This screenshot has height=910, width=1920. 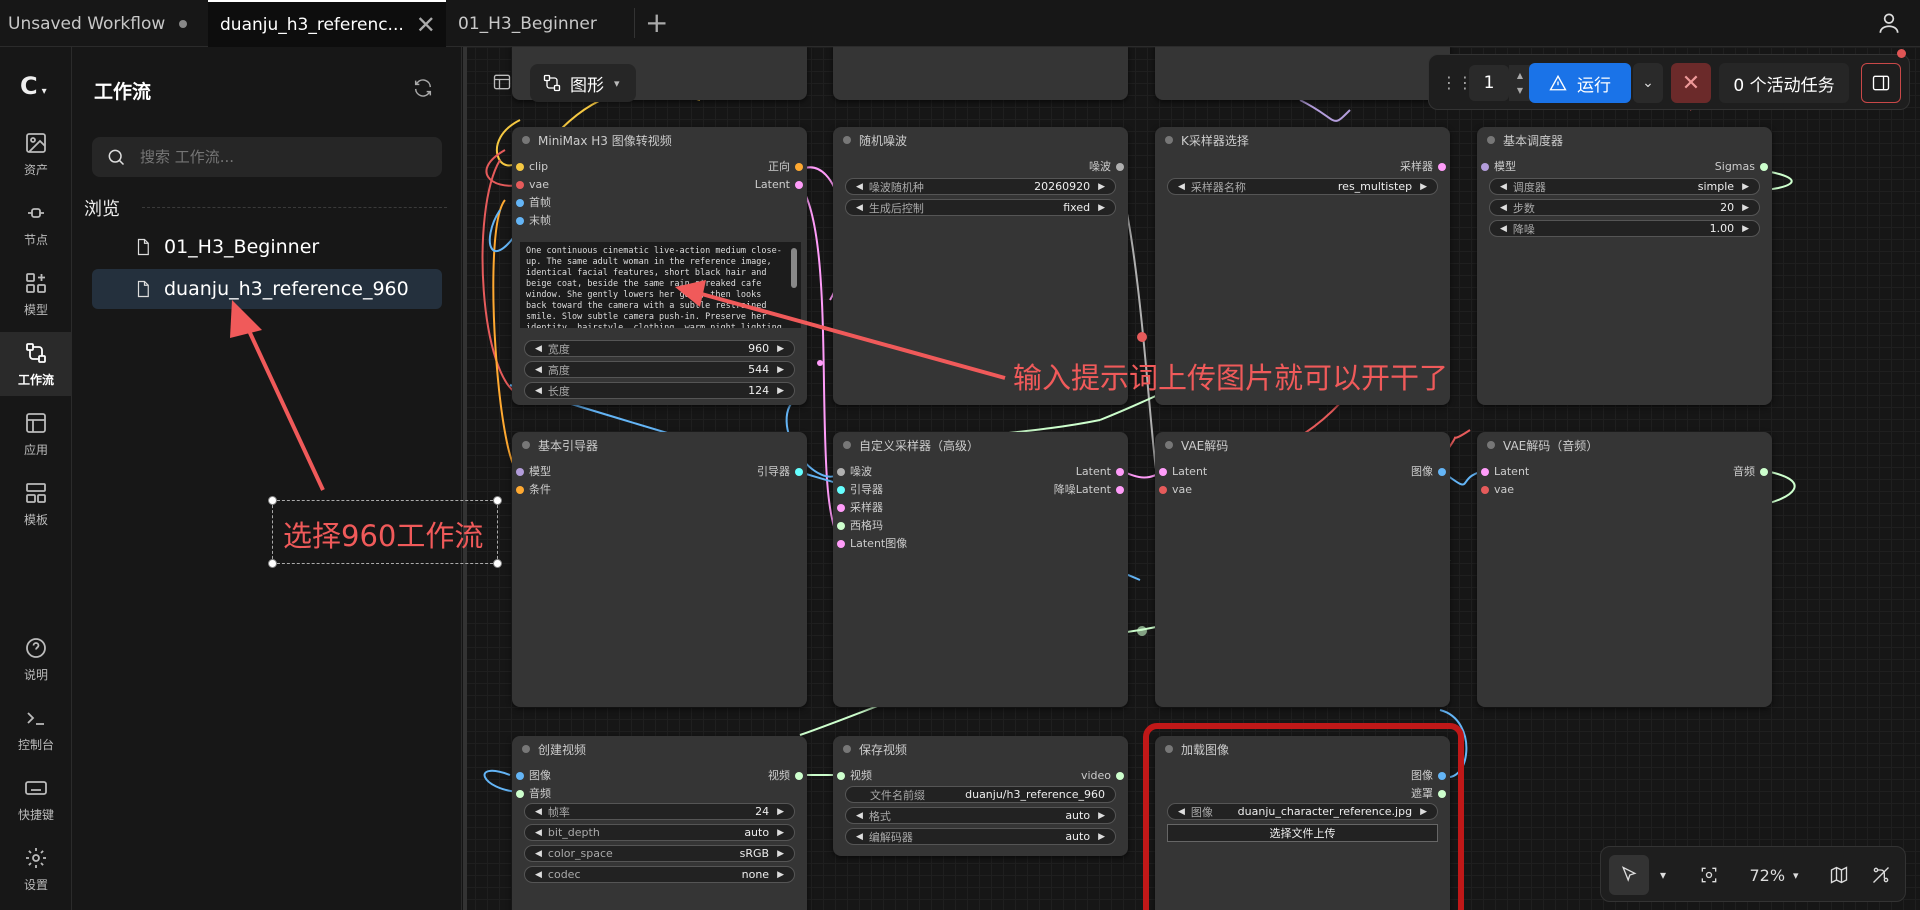 What do you see at coordinates (1425, 167) in the screenshot?
I see `output-port-sampler: 采样器` at bounding box center [1425, 167].